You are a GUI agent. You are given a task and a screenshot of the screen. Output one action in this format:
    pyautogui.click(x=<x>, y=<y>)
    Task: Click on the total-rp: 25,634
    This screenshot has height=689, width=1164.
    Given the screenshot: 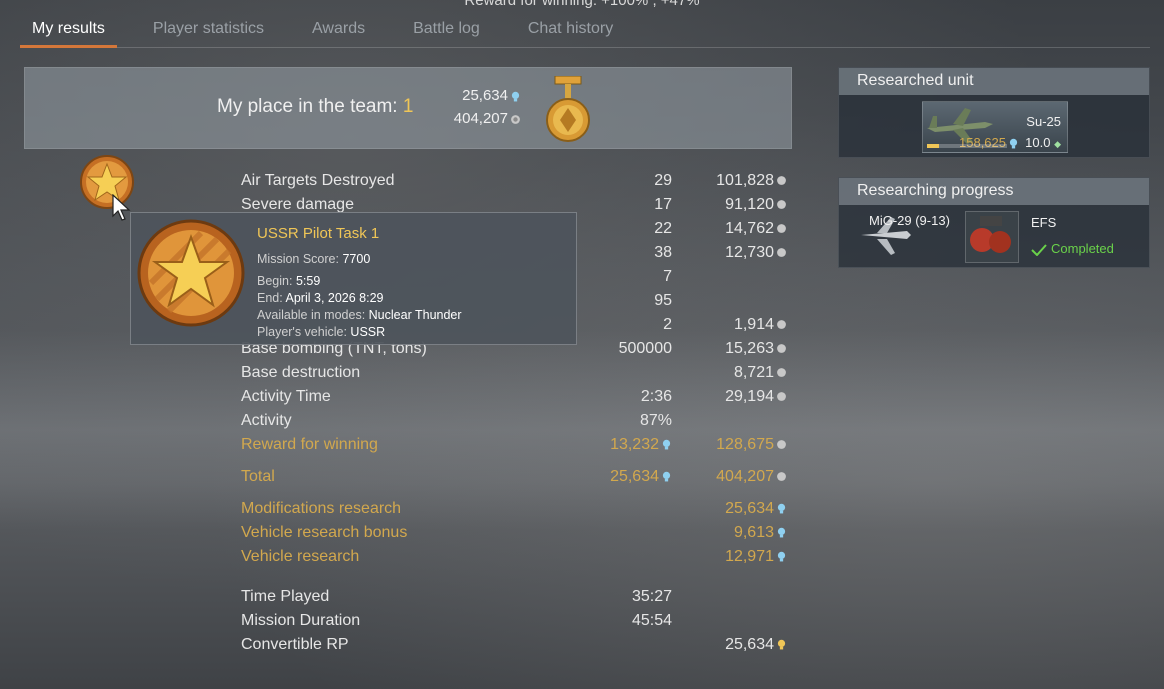 What is the action you would take?
    pyautogui.click(x=641, y=477)
    